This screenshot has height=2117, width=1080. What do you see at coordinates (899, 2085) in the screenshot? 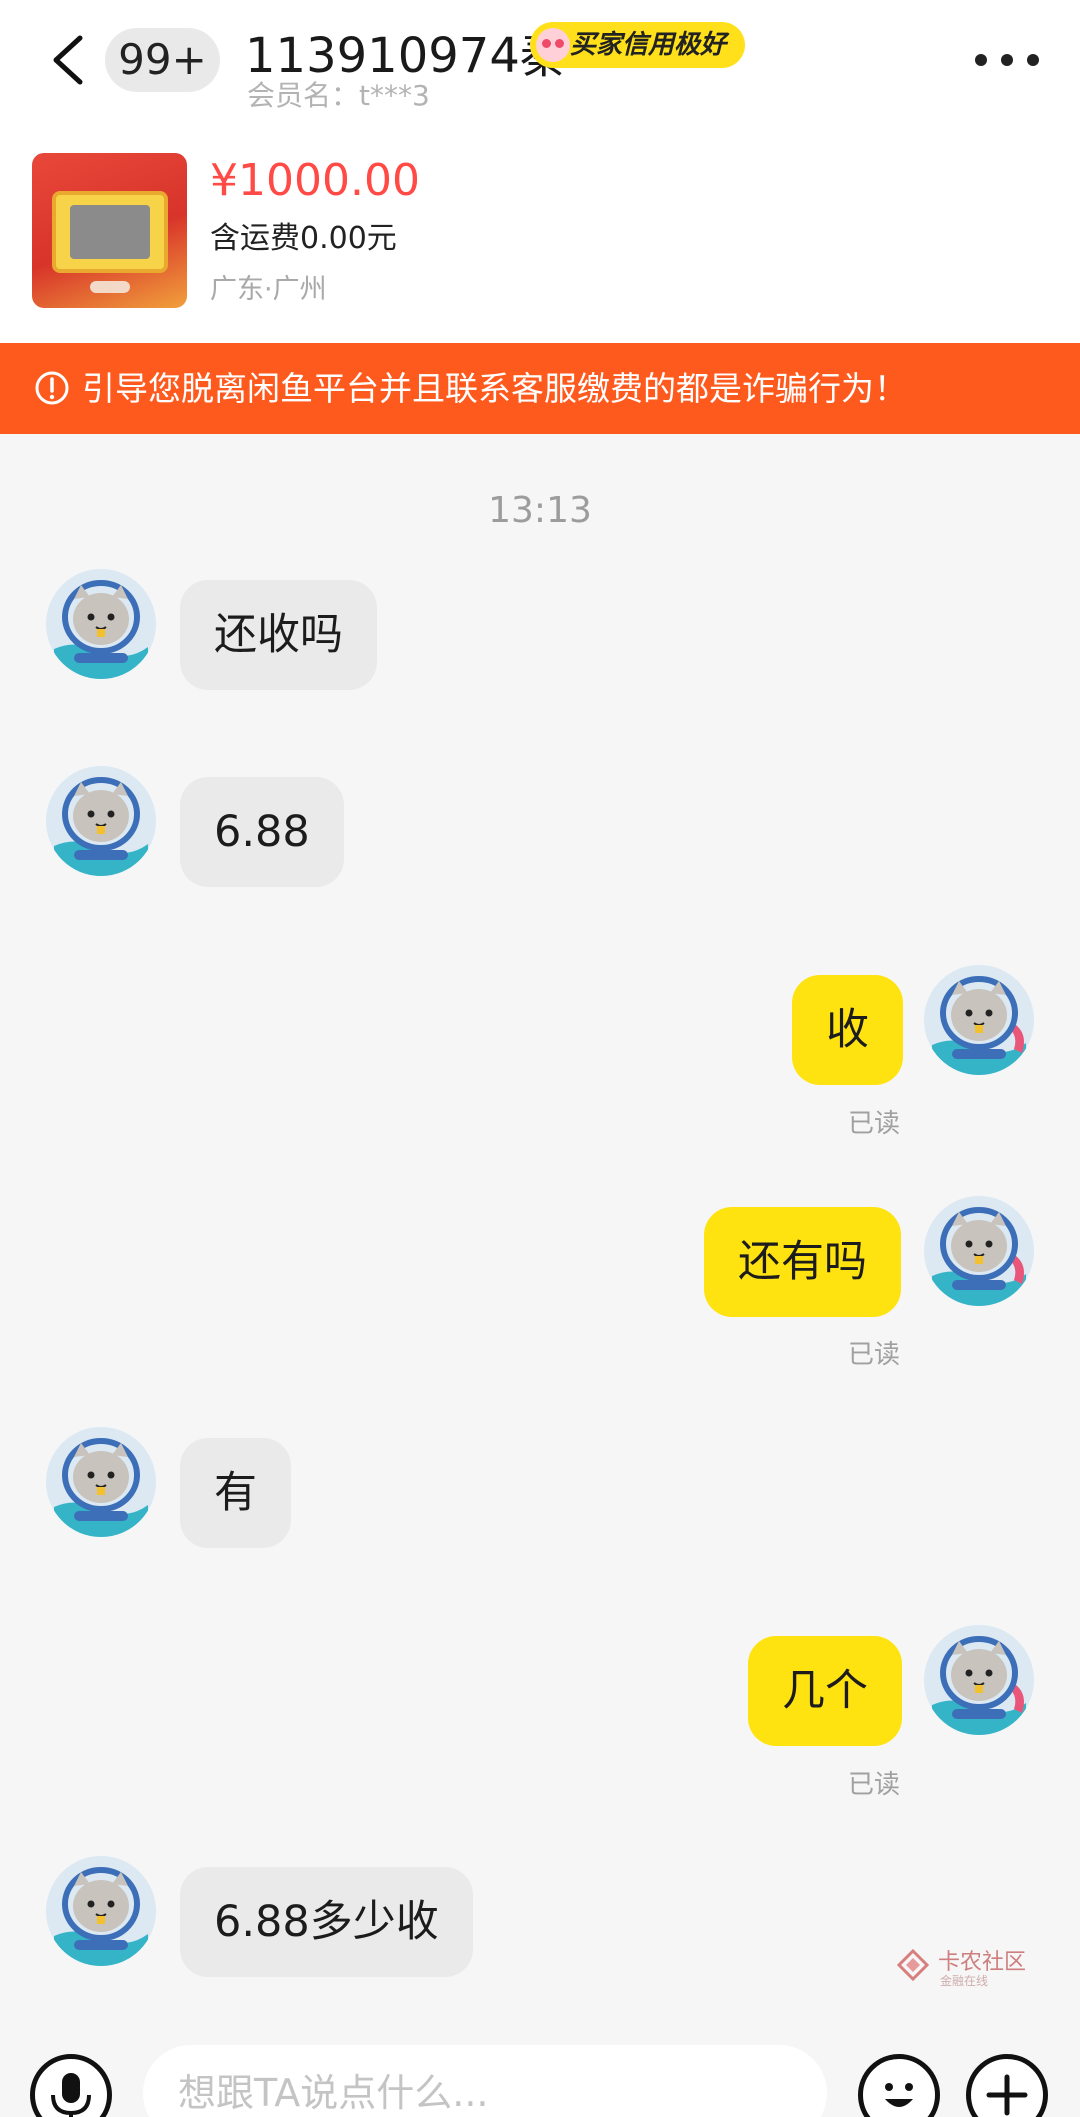
I see `emoji-icon` at bounding box center [899, 2085].